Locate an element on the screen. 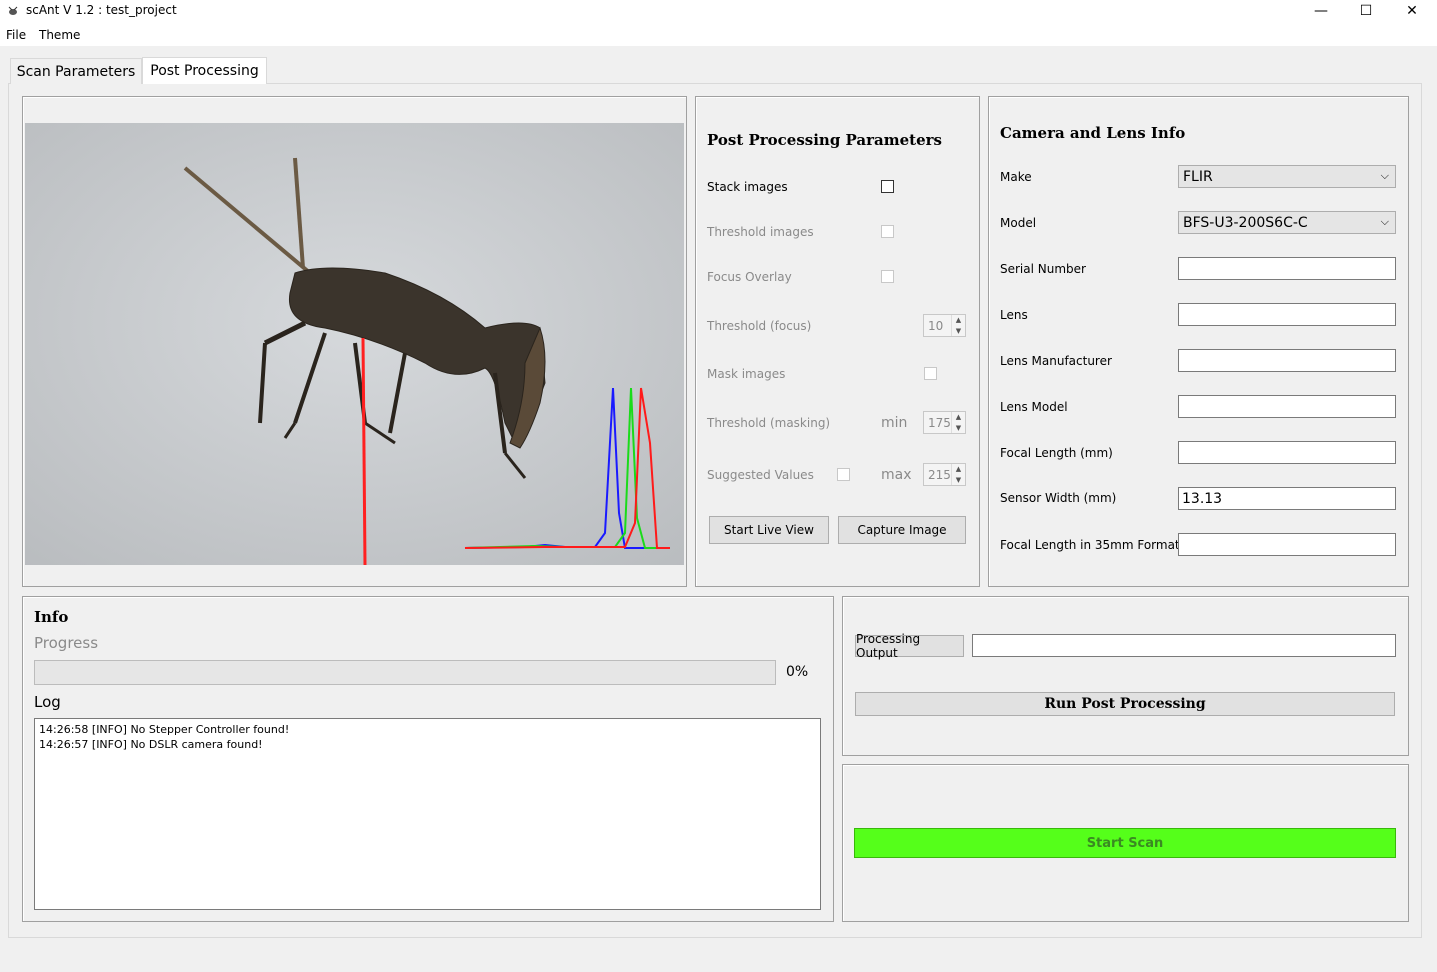 This screenshot has height=972, width=1437. maximize-button: ☐ is located at coordinates (1366, 11).